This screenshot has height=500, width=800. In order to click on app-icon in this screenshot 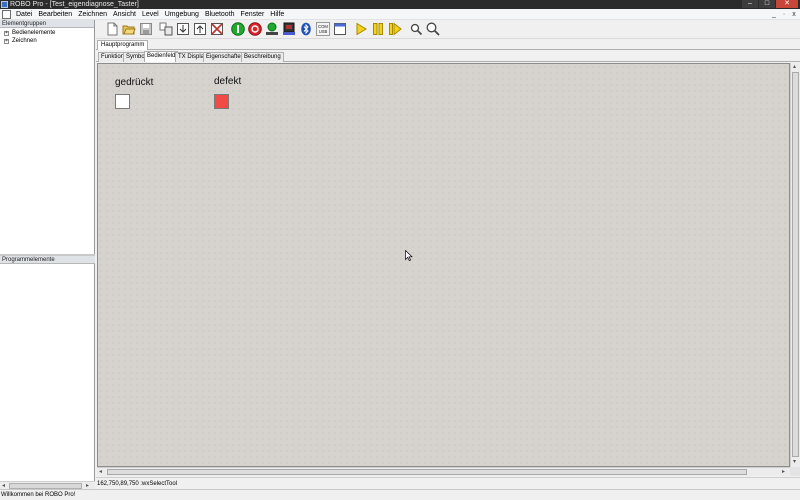, I will do `click(4, 4)`.